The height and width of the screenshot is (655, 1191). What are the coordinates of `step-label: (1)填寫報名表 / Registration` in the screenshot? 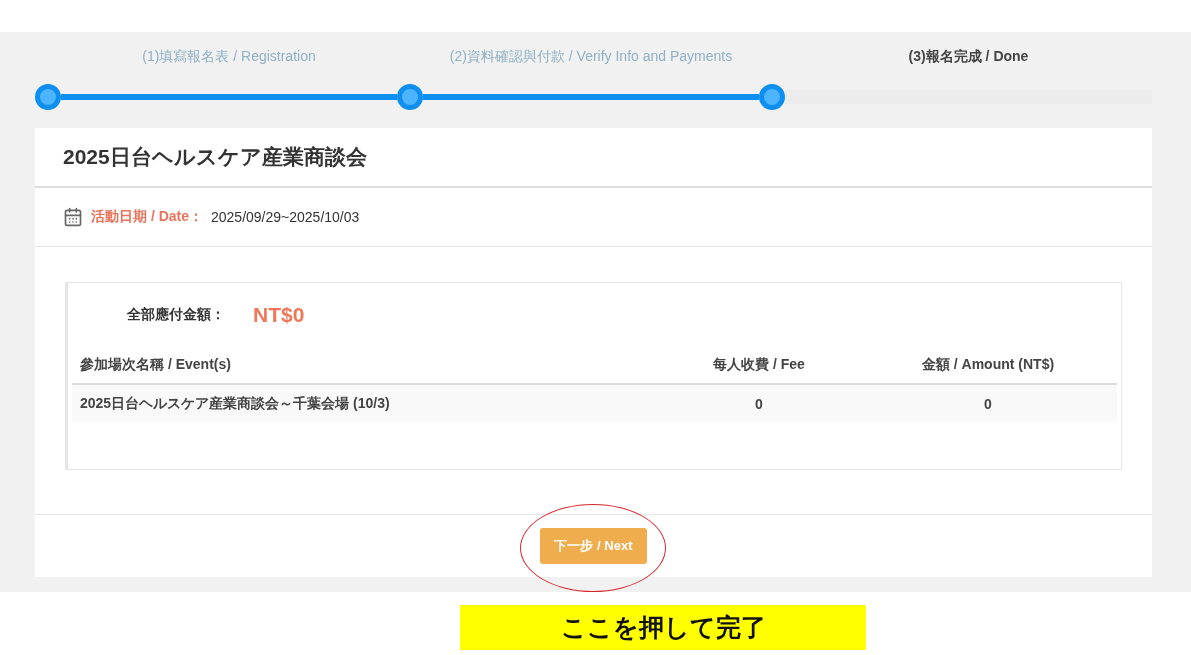 It's located at (229, 56).